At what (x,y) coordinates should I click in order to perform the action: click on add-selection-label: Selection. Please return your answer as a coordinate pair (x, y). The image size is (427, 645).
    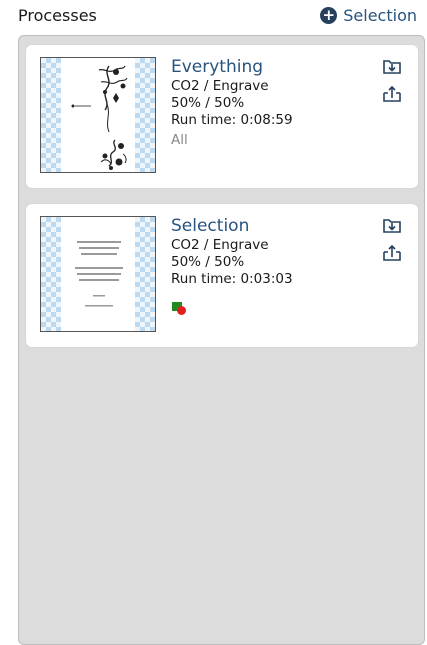
    Looking at the image, I should click on (380, 15).